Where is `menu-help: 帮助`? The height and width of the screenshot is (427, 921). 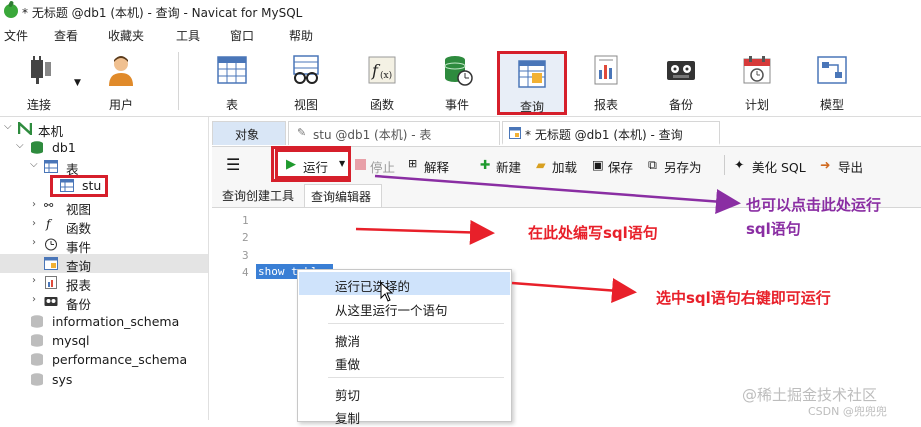
menu-help: 帮助 is located at coordinates (301, 35).